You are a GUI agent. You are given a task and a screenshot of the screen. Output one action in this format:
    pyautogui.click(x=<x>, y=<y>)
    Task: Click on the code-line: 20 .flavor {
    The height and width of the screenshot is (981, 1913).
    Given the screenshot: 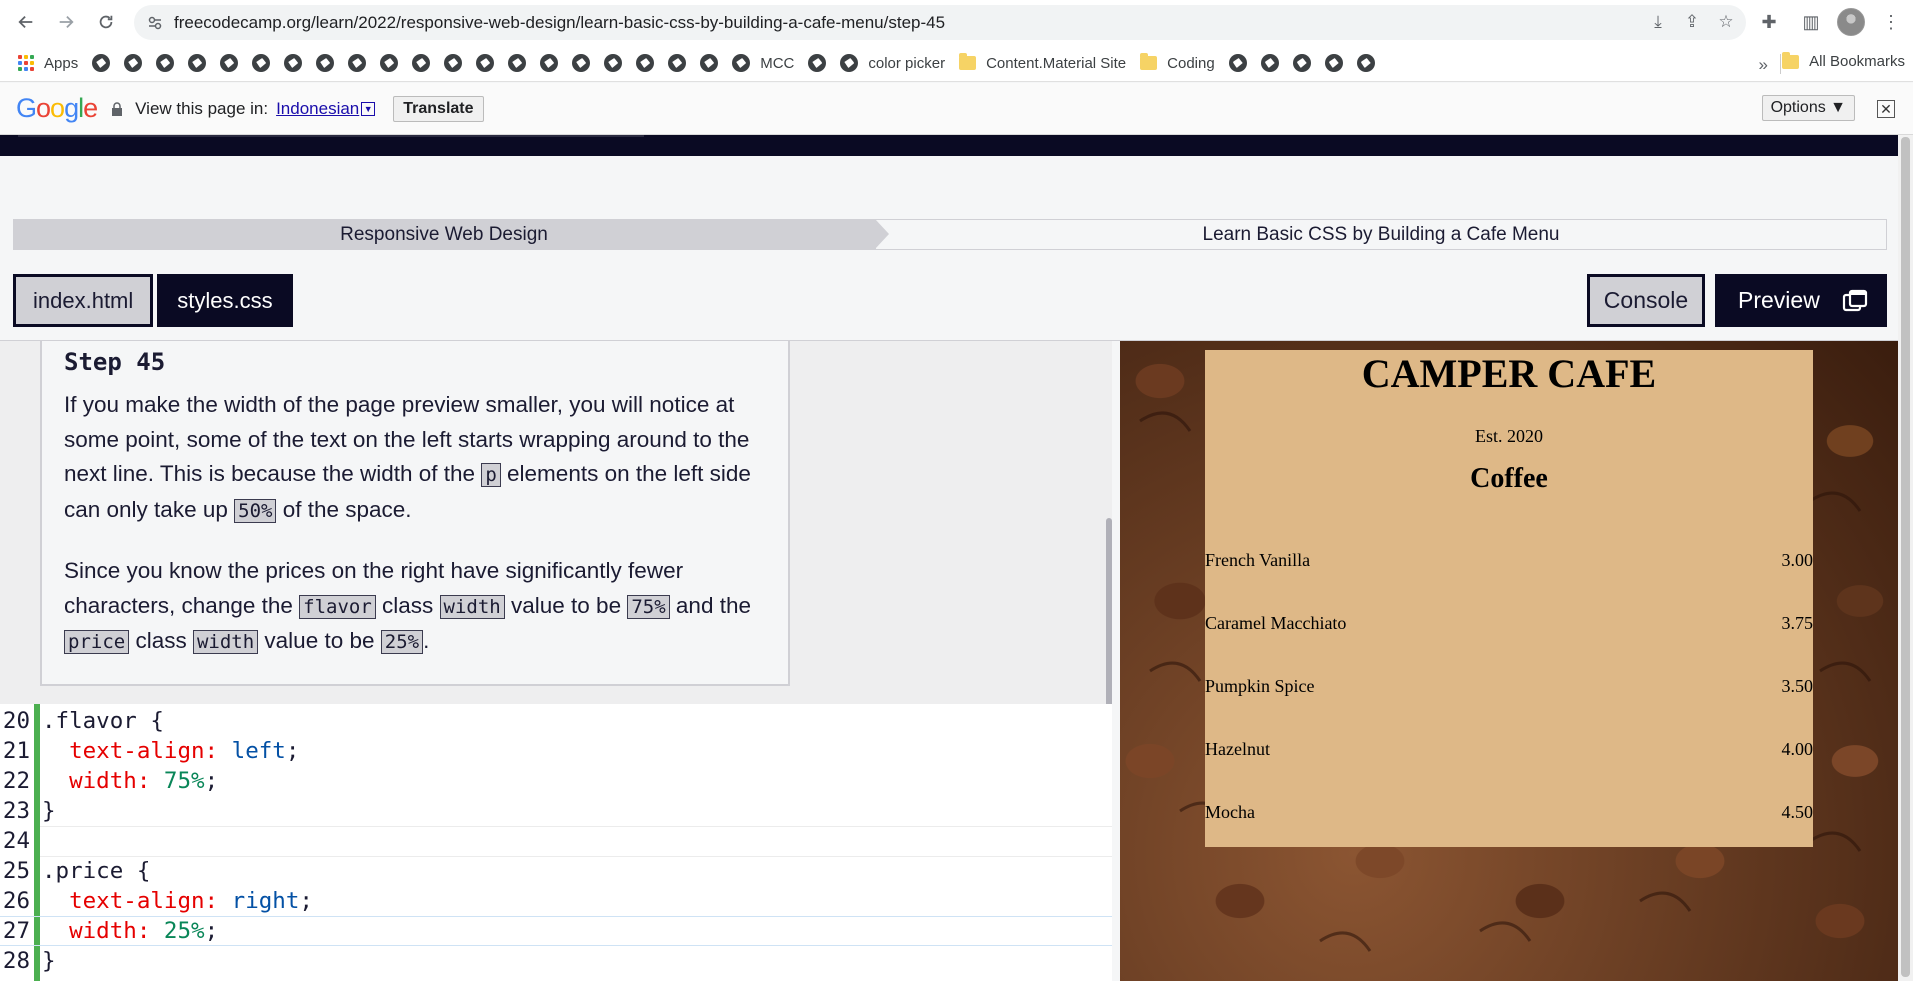 What is the action you would take?
    pyautogui.click(x=556, y=721)
    